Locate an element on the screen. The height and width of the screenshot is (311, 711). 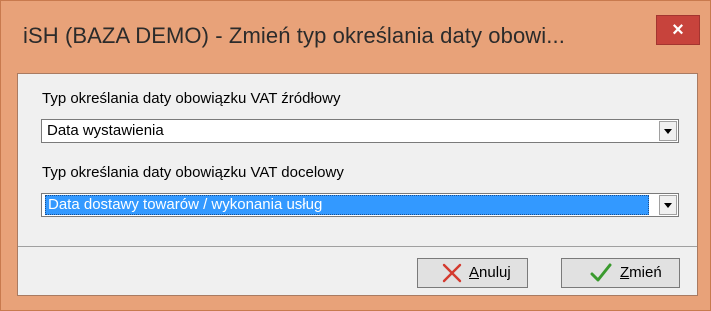
close-icon: × is located at coordinates (678, 30).